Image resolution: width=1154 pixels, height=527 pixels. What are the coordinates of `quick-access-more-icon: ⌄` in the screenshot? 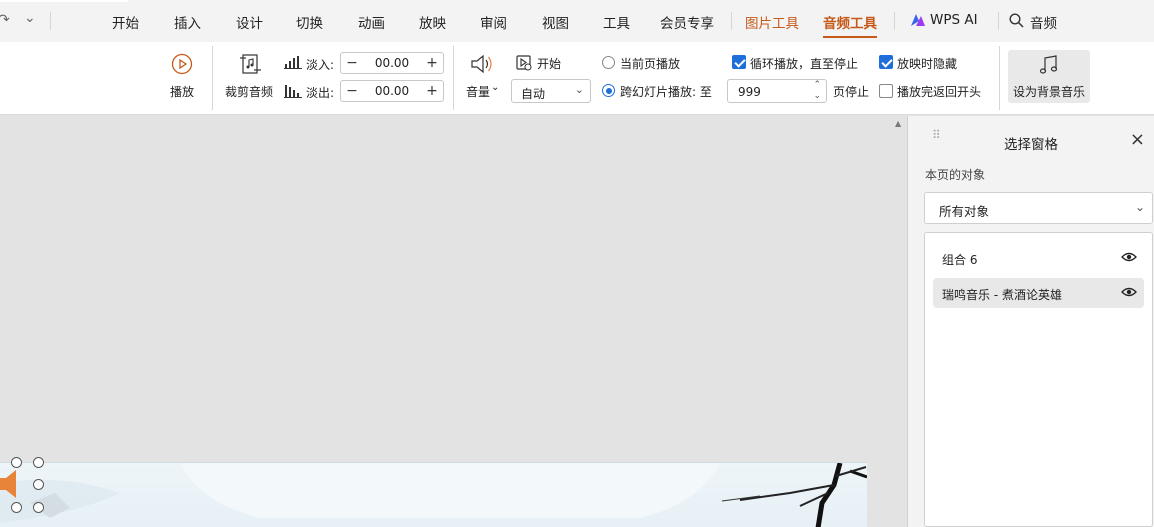 It's located at (30, 18).